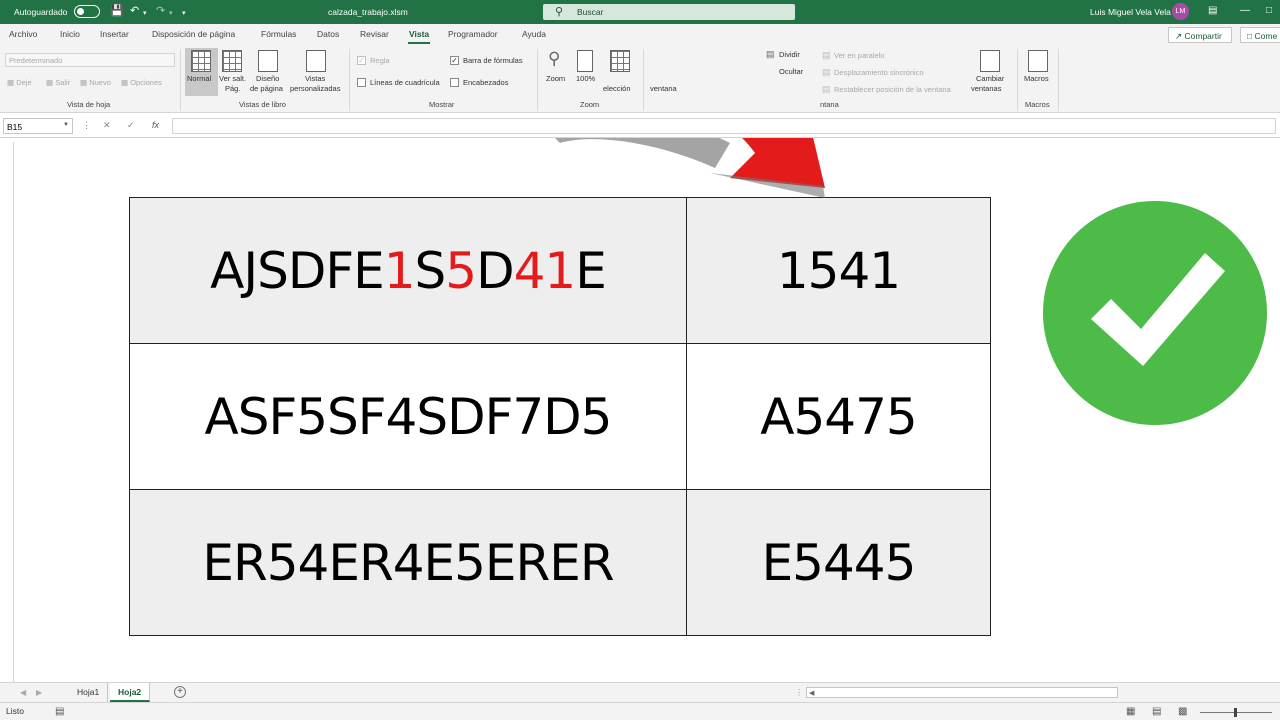 The width and height of the screenshot is (1280, 720). I want to click on avatar: LM, so click(1180, 11).